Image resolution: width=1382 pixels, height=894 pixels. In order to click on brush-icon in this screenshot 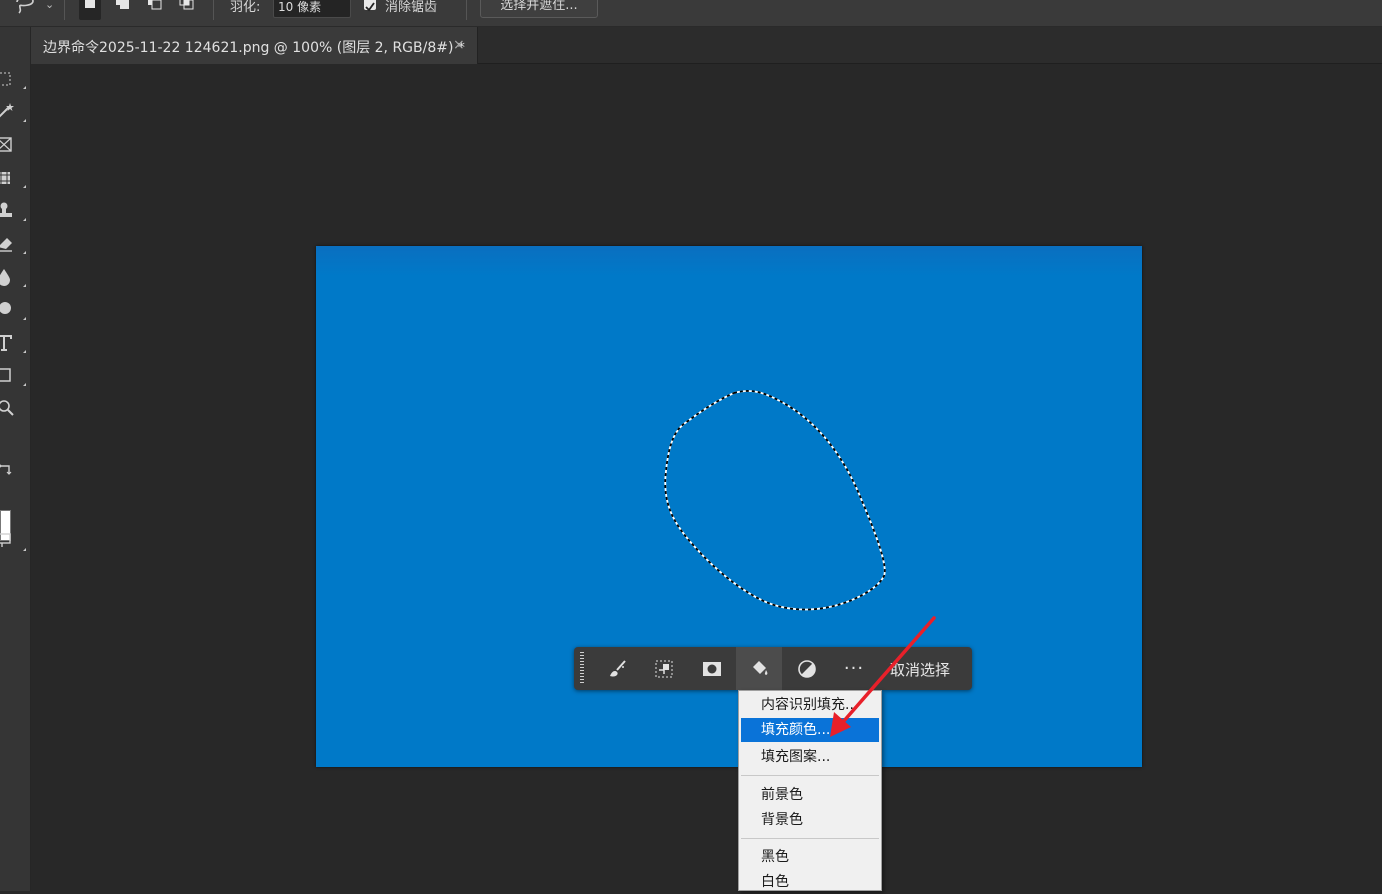, I will do `click(618, 668)`.